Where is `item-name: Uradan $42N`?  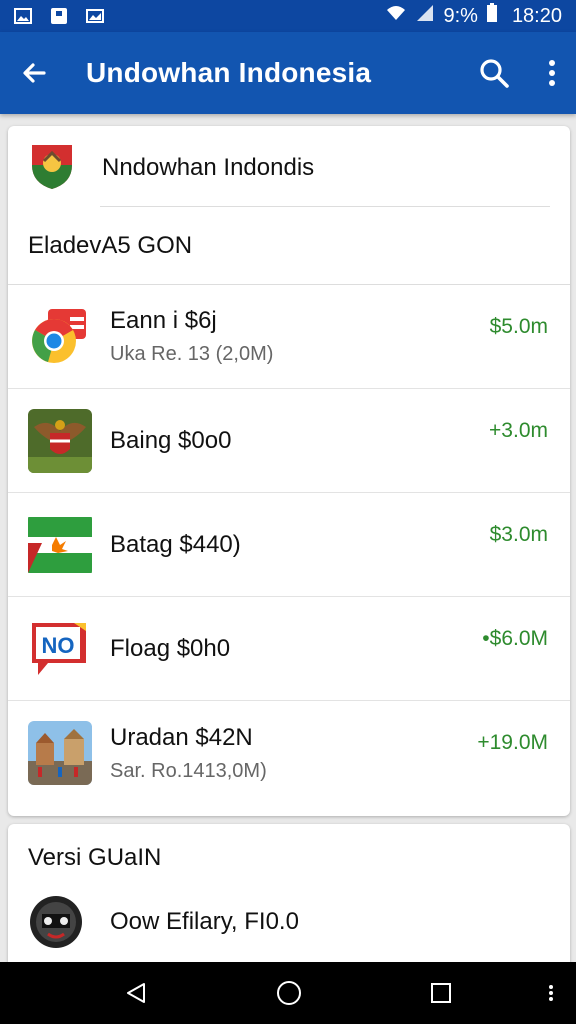 item-name: Uradan $42N is located at coordinates (181, 737).